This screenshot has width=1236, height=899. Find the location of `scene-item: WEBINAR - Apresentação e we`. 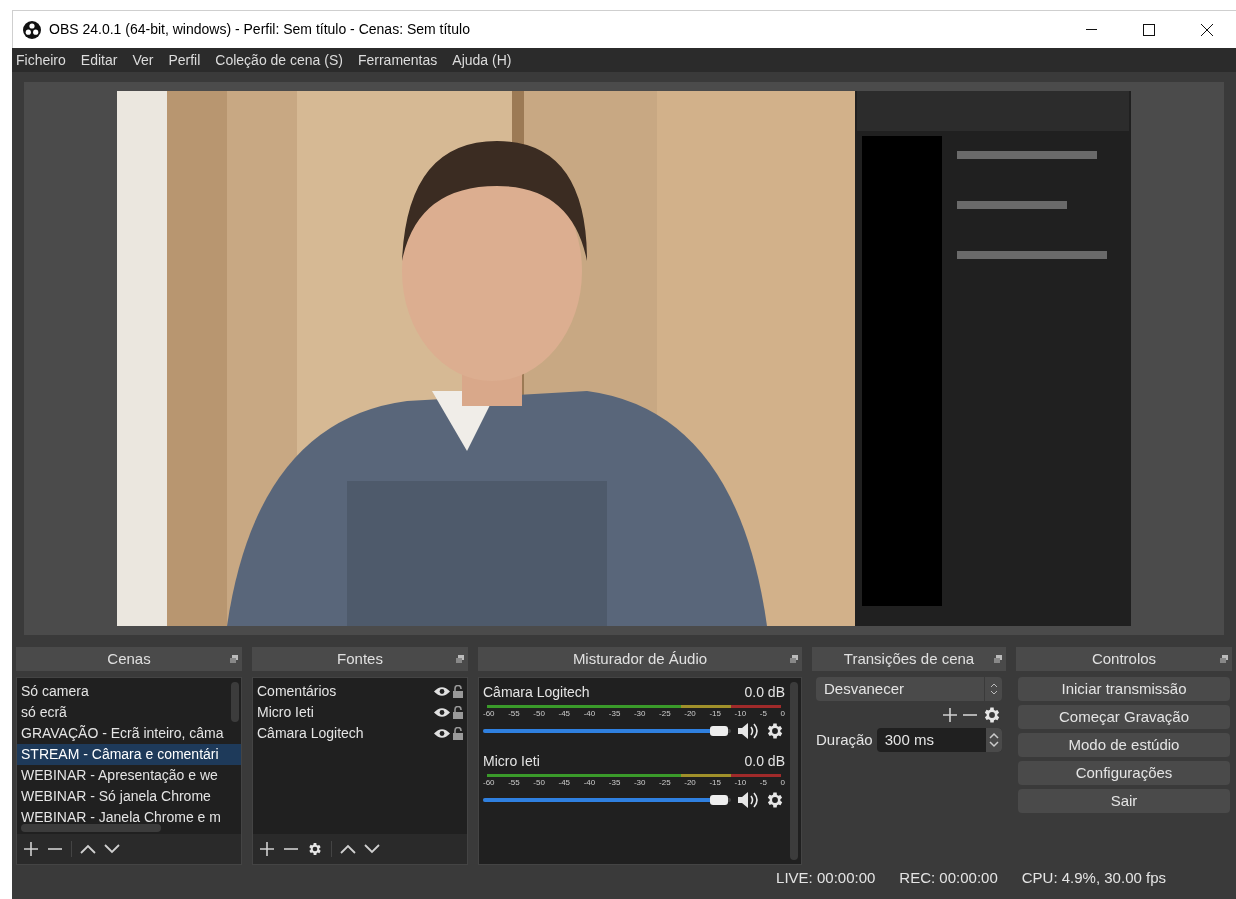

scene-item: WEBINAR - Apresentação e we is located at coordinates (129, 775).